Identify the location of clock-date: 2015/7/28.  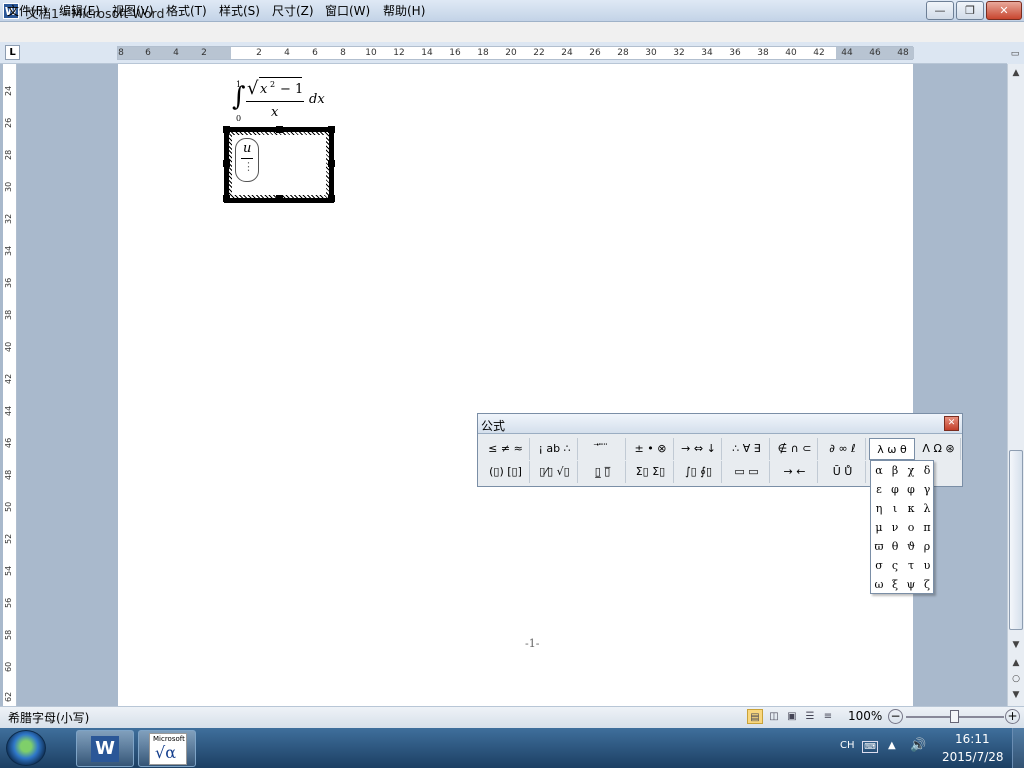
(973, 757).